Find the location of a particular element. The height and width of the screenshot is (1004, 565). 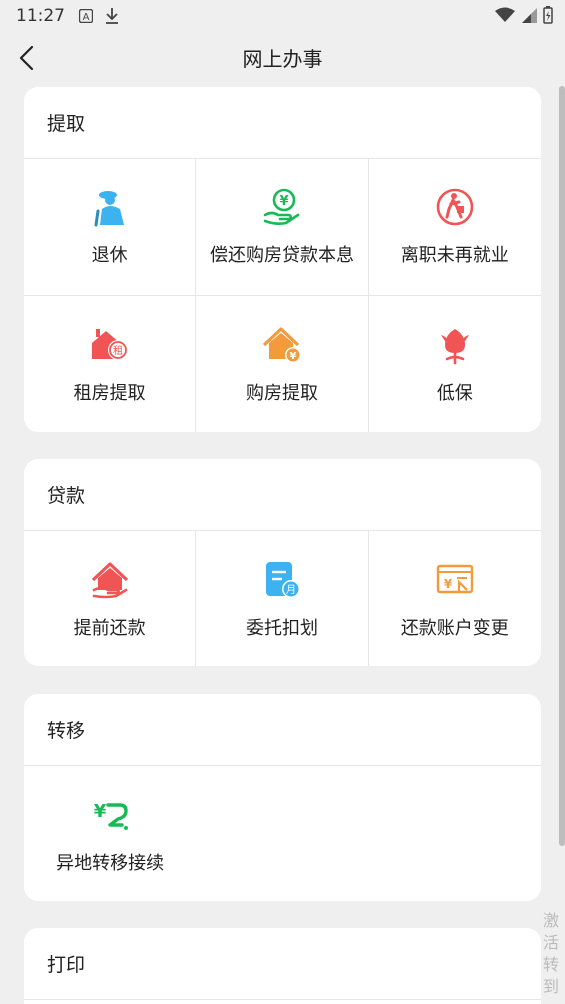

service-item-remote-transfer: ¥ 异地转移接续 is located at coordinates (110, 833).